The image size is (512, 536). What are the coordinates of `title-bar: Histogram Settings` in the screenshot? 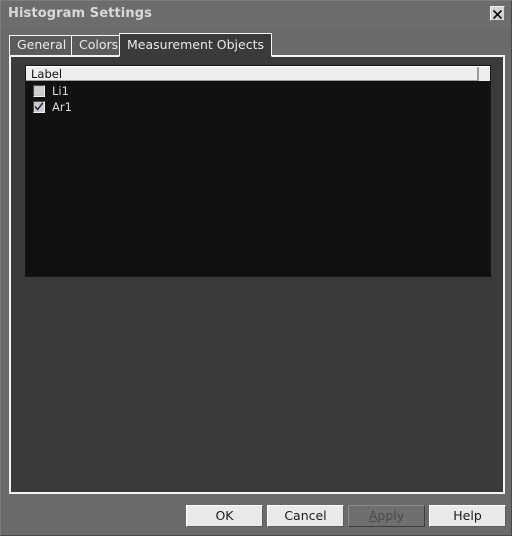 It's located at (256, 14).